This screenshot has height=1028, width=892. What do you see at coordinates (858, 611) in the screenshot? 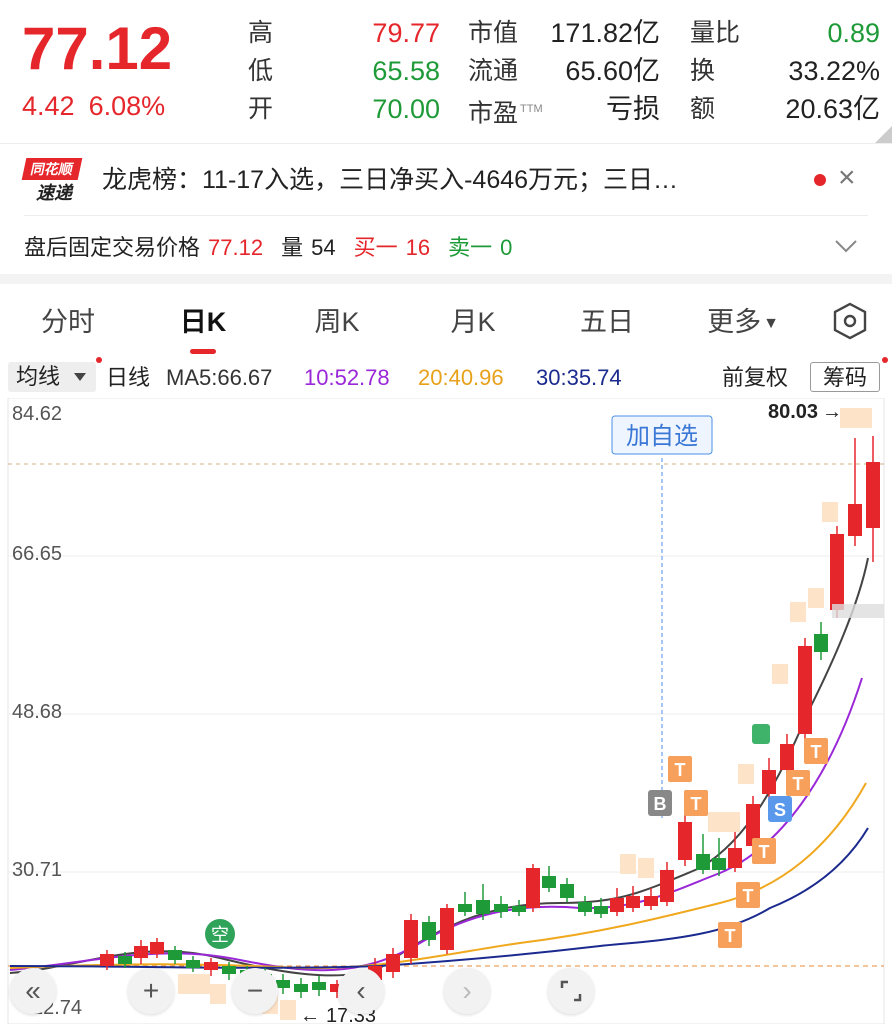
I see `price-tag` at bounding box center [858, 611].